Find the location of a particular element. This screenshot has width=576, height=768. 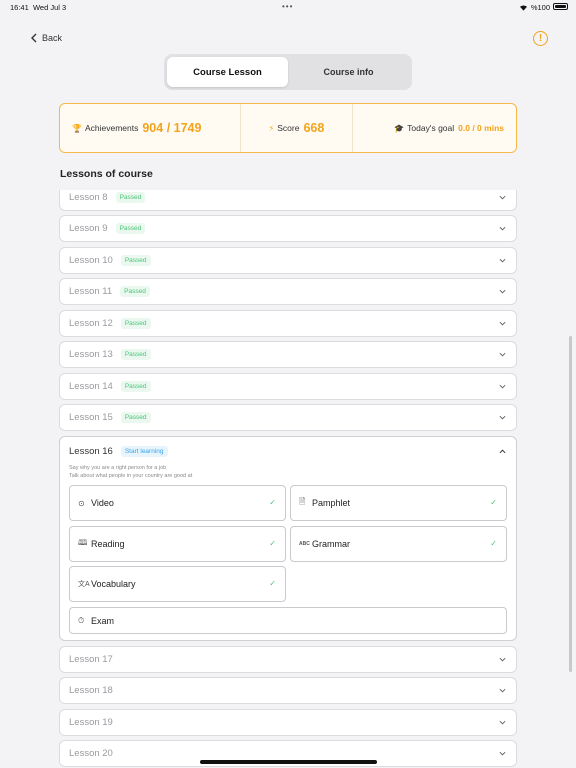

goal-stat: 🎓 Today's goal 0.0 / 0 mins is located at coordinates (434, 128).